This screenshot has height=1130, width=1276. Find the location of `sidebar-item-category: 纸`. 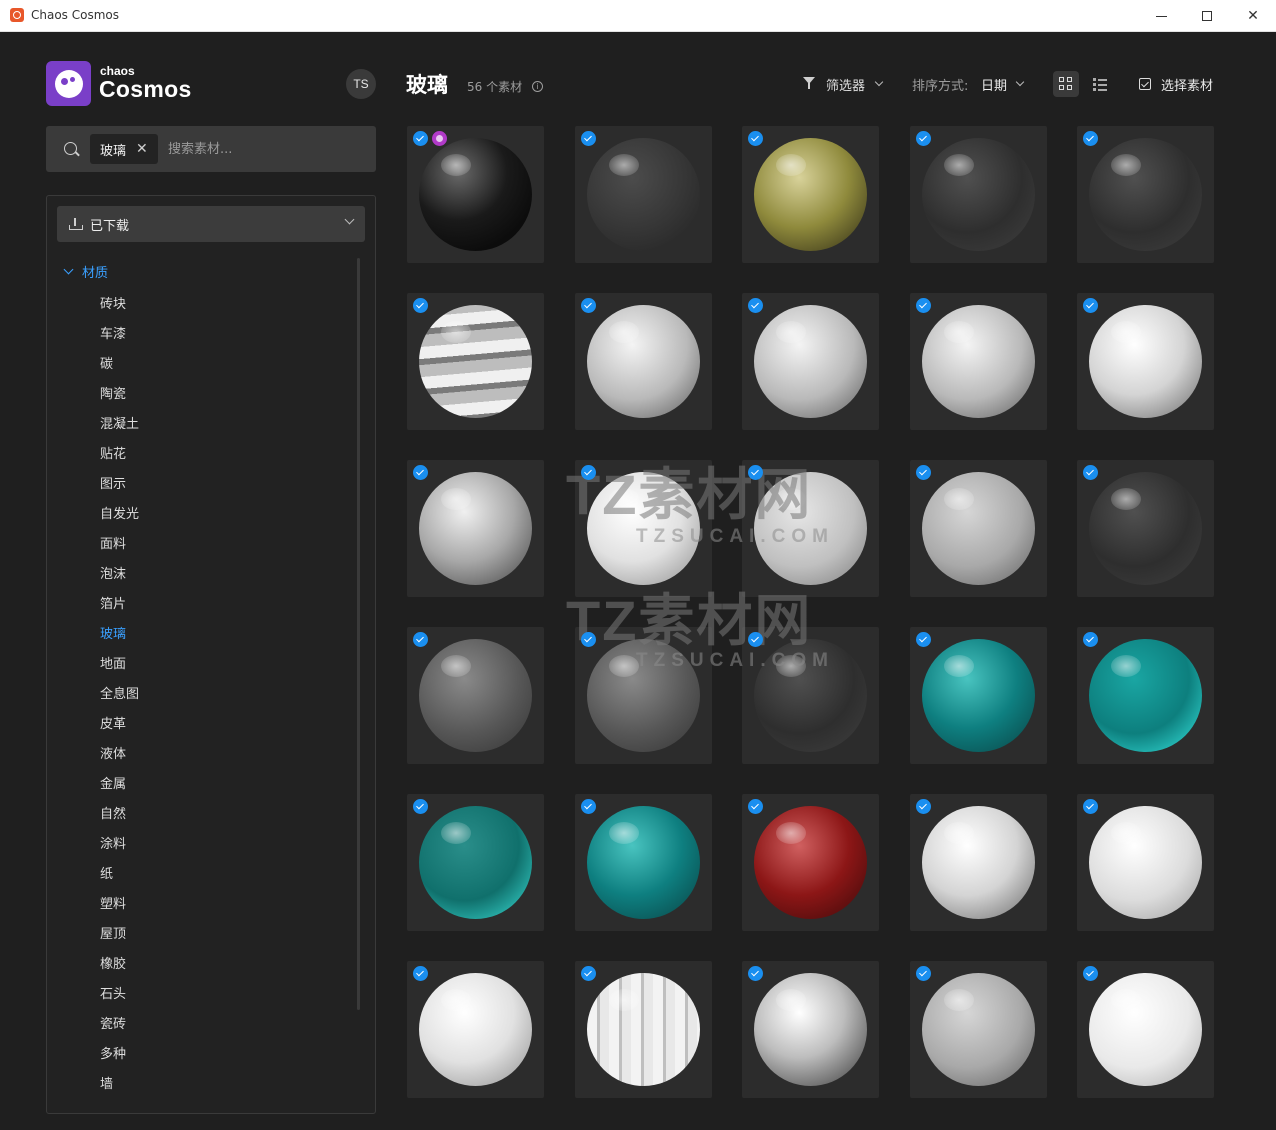

sidebar-item-category: 纸 is located at coordinates (119, 875).